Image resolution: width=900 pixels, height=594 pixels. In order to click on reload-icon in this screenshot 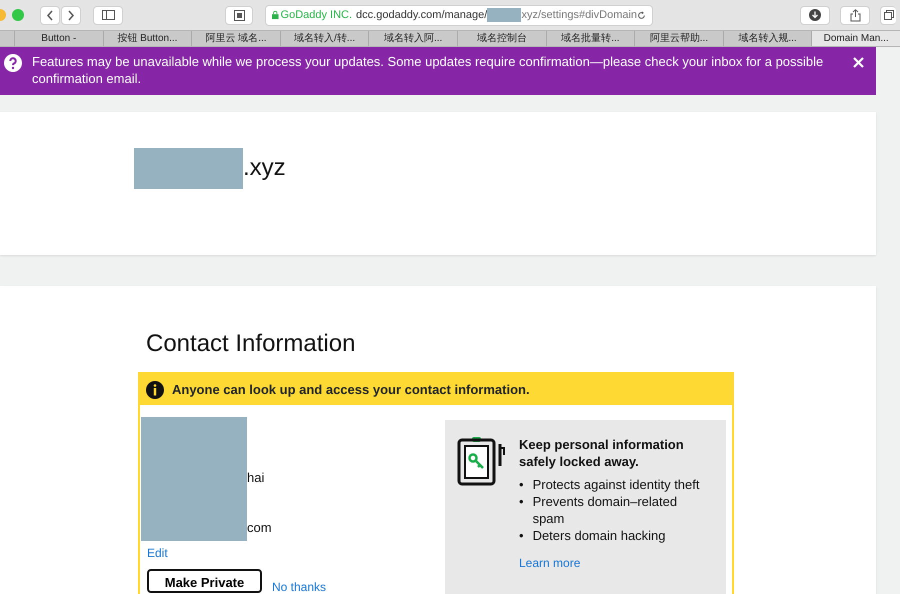, I will do `click(641, 15)`.